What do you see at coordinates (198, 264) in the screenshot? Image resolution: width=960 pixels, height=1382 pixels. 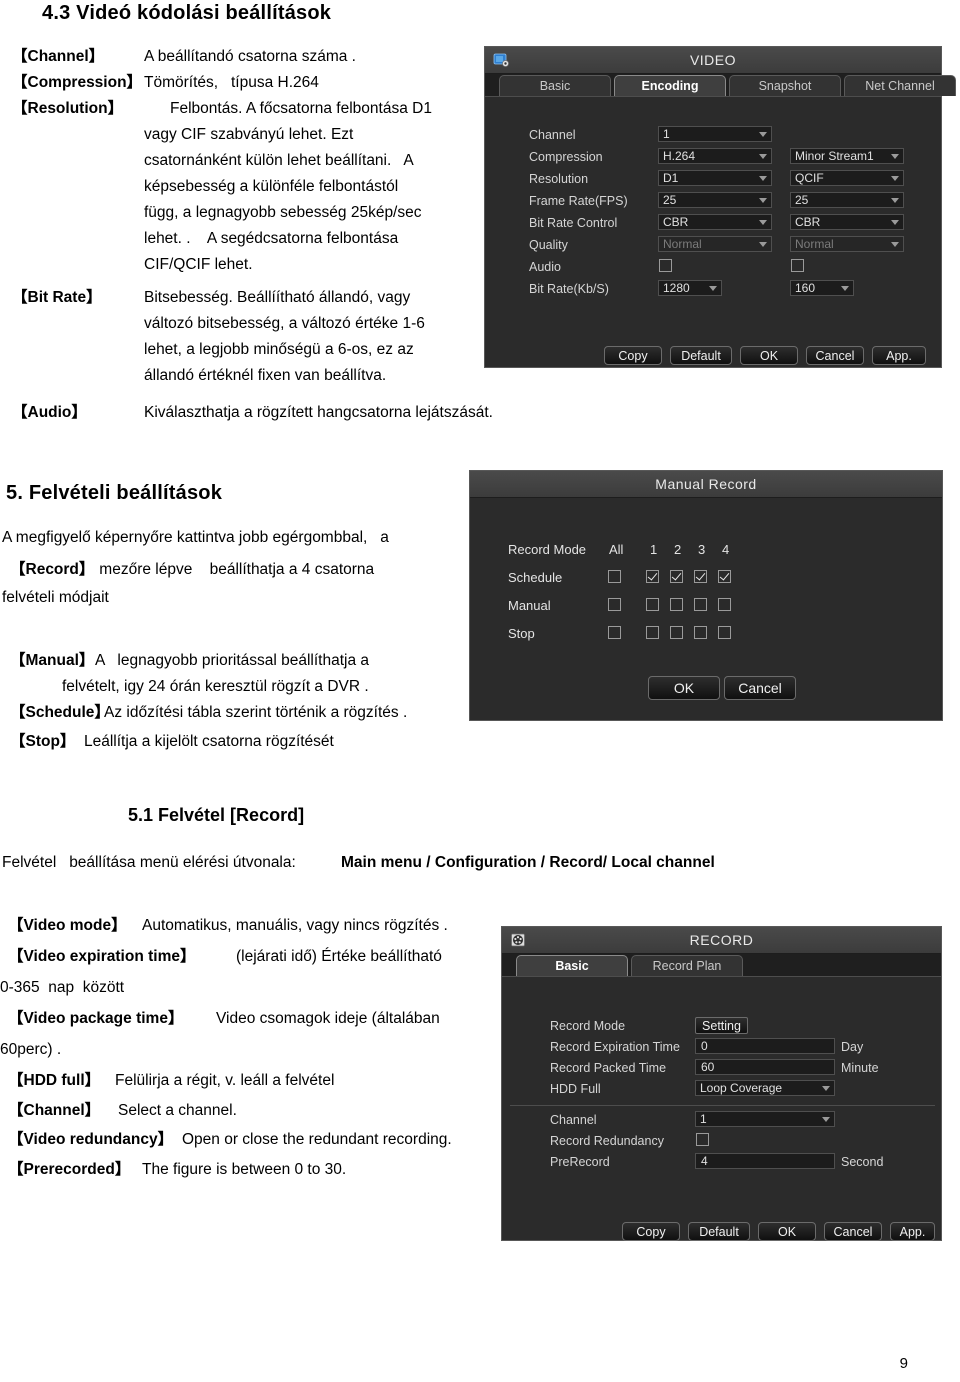 I see `resolution-line-7: CIF/QCIF lehet.` at bounding box center [198, 264].